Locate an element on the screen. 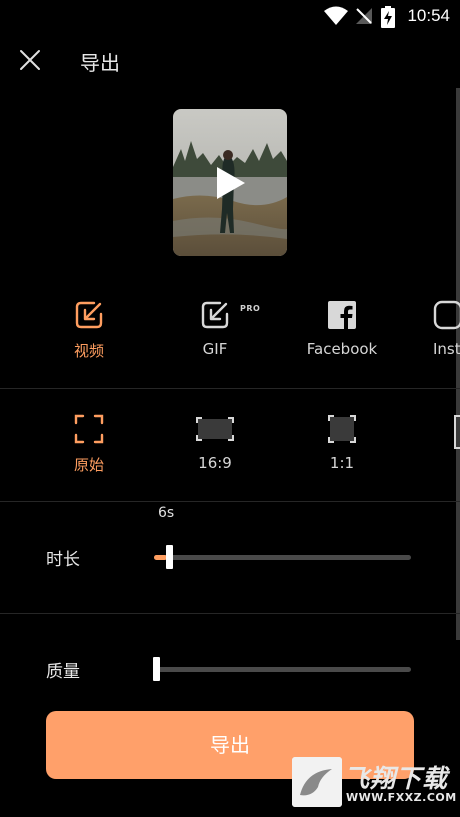 The height and width of the screenshot is (817, 460). format-facebook-label: Facebook is located at coordinates (342, 349).